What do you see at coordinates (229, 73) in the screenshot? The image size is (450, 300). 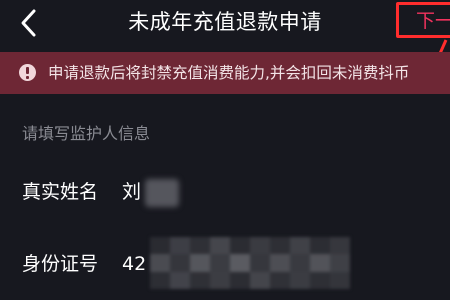 I see `warning-text: 申请退款后将封禁充值消费能力,并会扣回未消费抖币` at bounding box center [229, 73].